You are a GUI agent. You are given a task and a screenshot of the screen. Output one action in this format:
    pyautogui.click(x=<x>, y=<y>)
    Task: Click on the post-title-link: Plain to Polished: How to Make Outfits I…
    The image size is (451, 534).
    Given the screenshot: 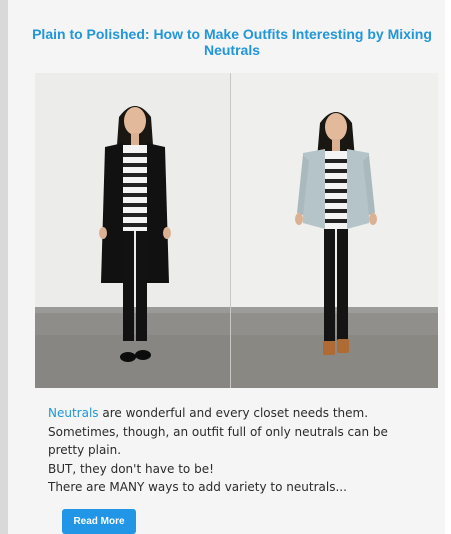 What is the action you would take?
    pyautogui.click(x=232, y=42)
    